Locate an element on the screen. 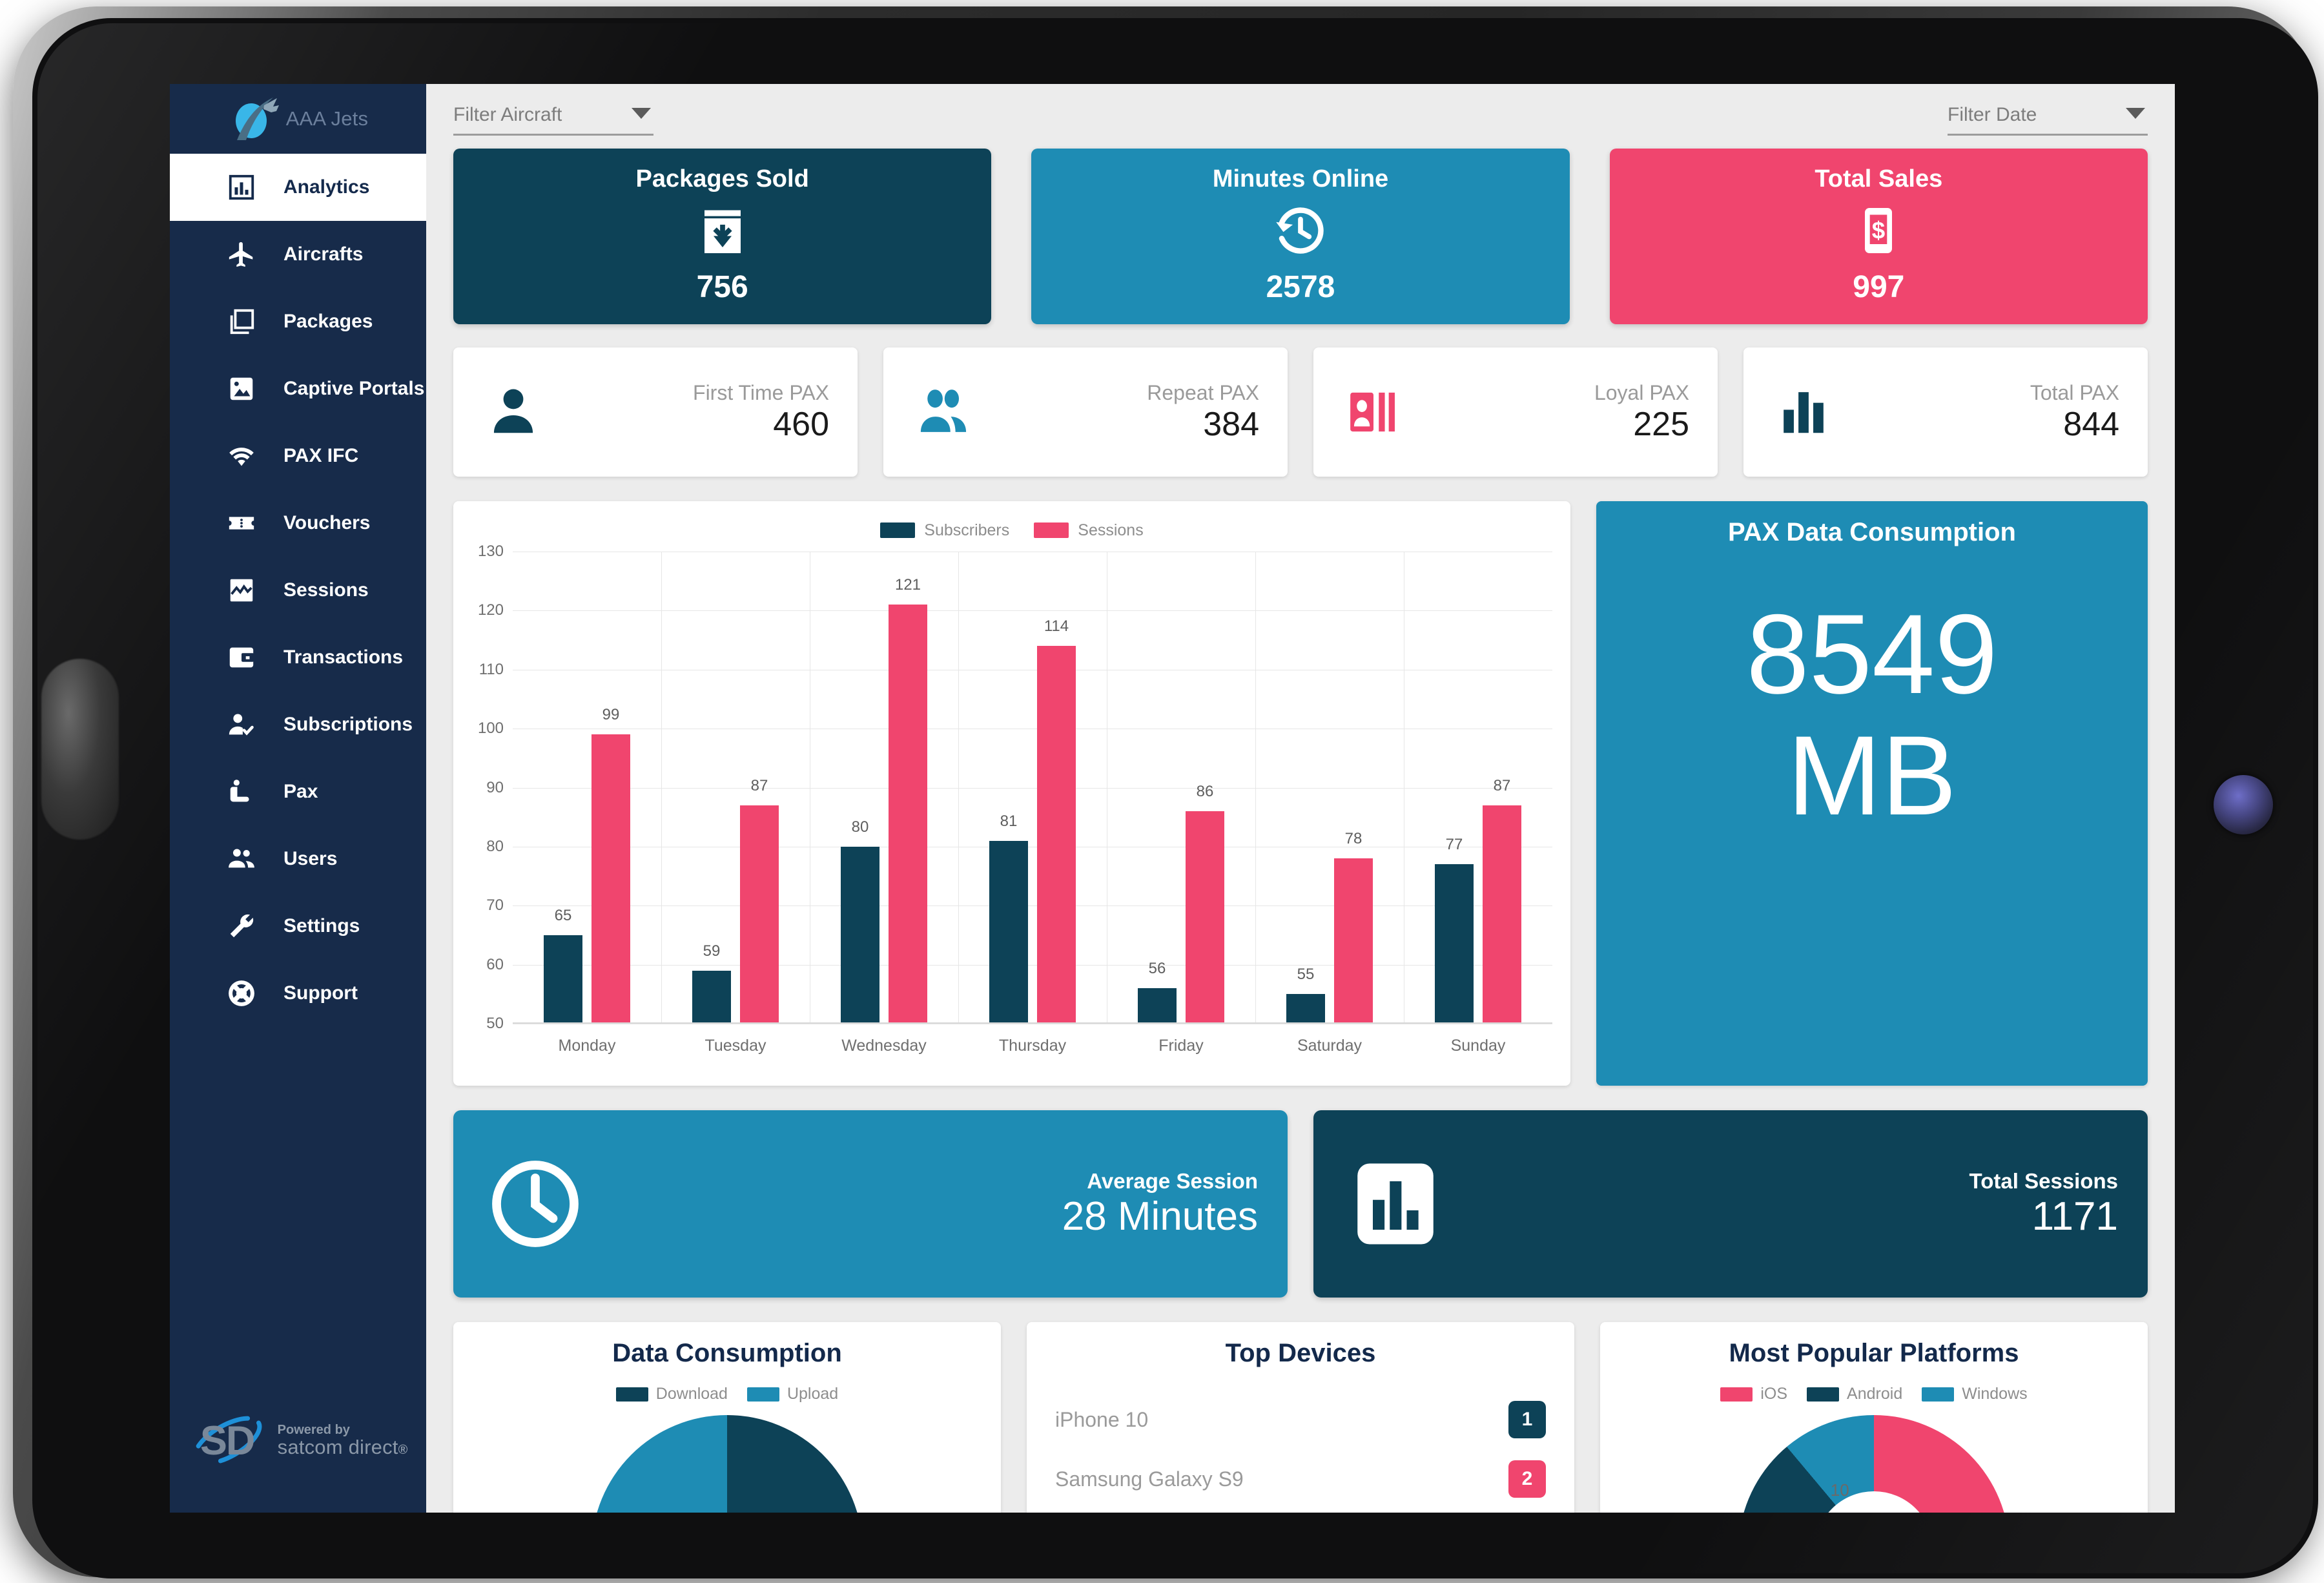  bar: 99 is located at coordinates (610, 865).